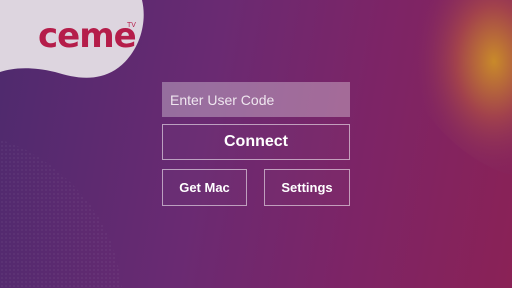 Image resolution: width=512 pixels, height=288 pixels. I want to click on brand-logo: ceme, so click(87, 36).